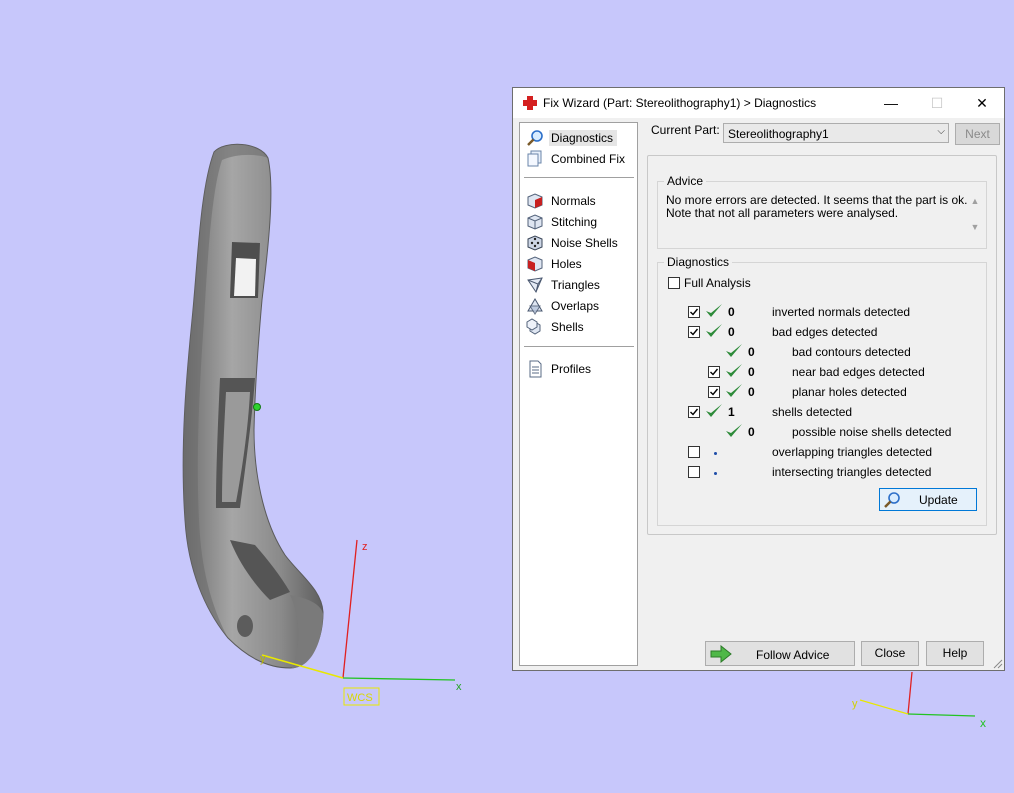 Image resolution: width=1014 pixels, height=793 pixels. Describe the element at coordinates (588, 159) in the screenshot. I see `nav-label: Combined Fix` at that location.